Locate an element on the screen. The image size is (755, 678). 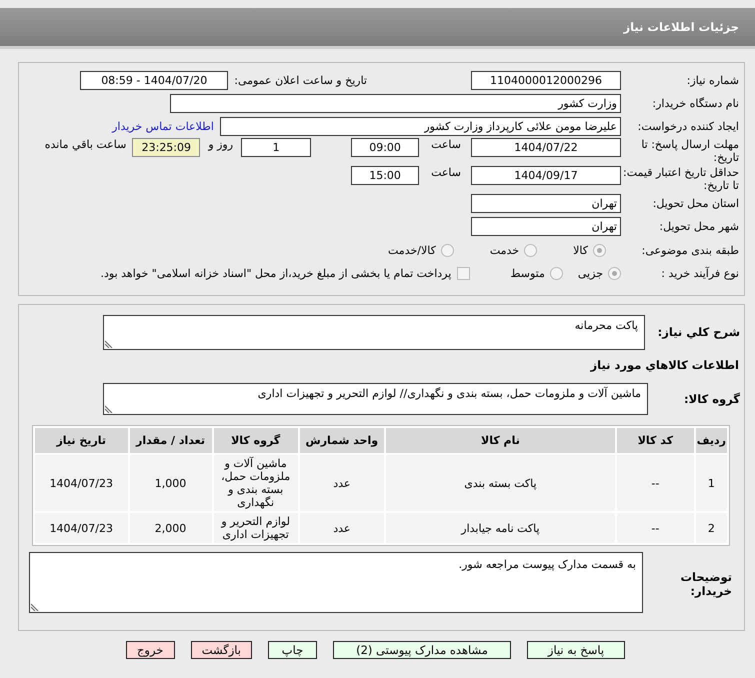
column-header: نام کالا is located at coordinates (500, 440).